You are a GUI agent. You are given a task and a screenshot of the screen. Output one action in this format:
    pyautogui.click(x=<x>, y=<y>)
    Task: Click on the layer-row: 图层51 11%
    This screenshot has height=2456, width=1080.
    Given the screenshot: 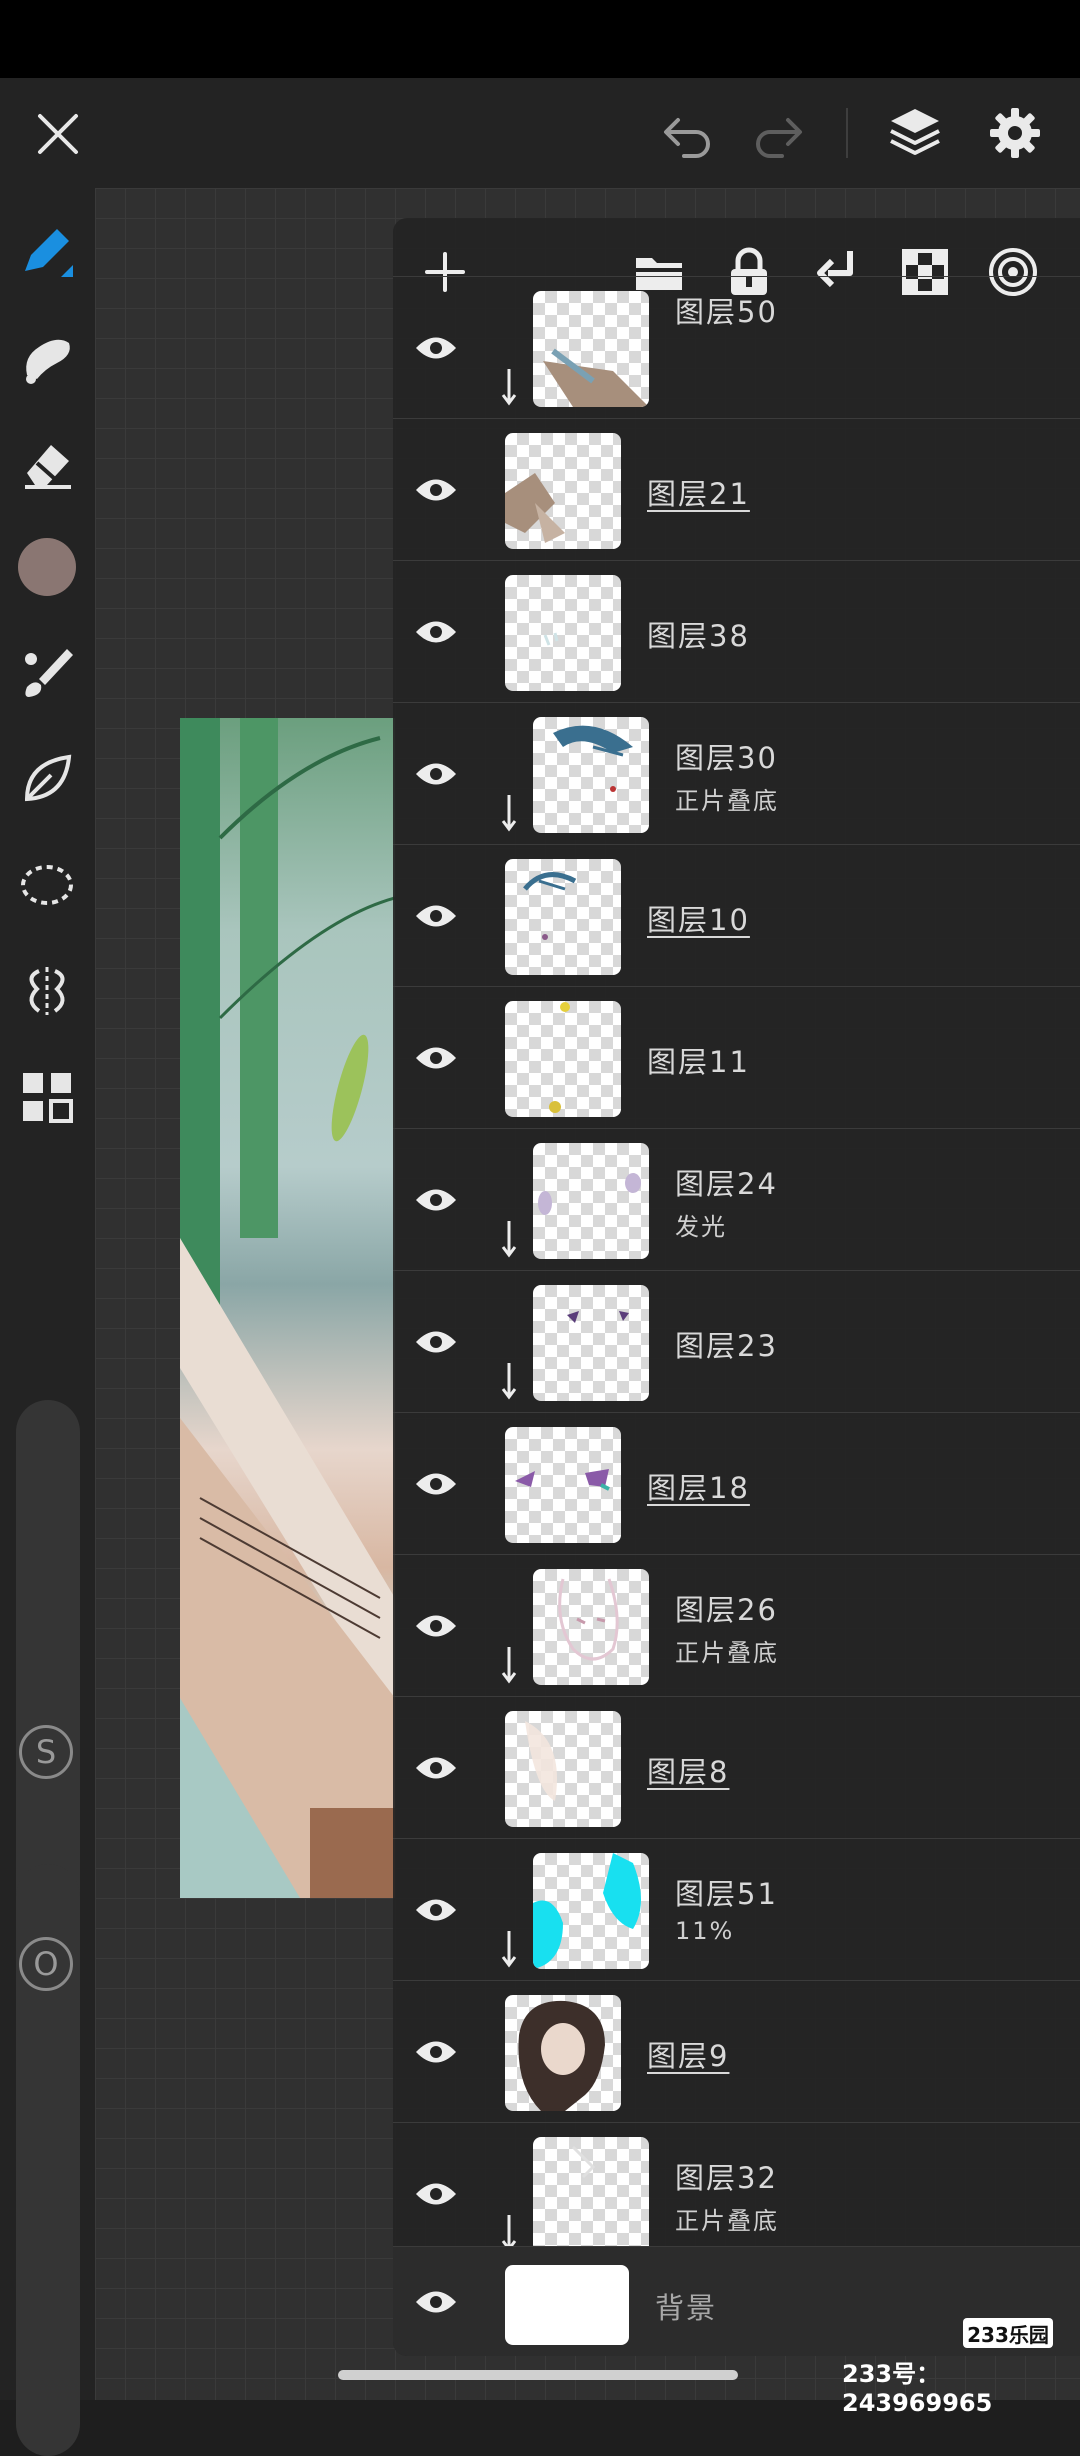 What is the action you would take?
    pyautogui.click(x=736, y=1909)
    